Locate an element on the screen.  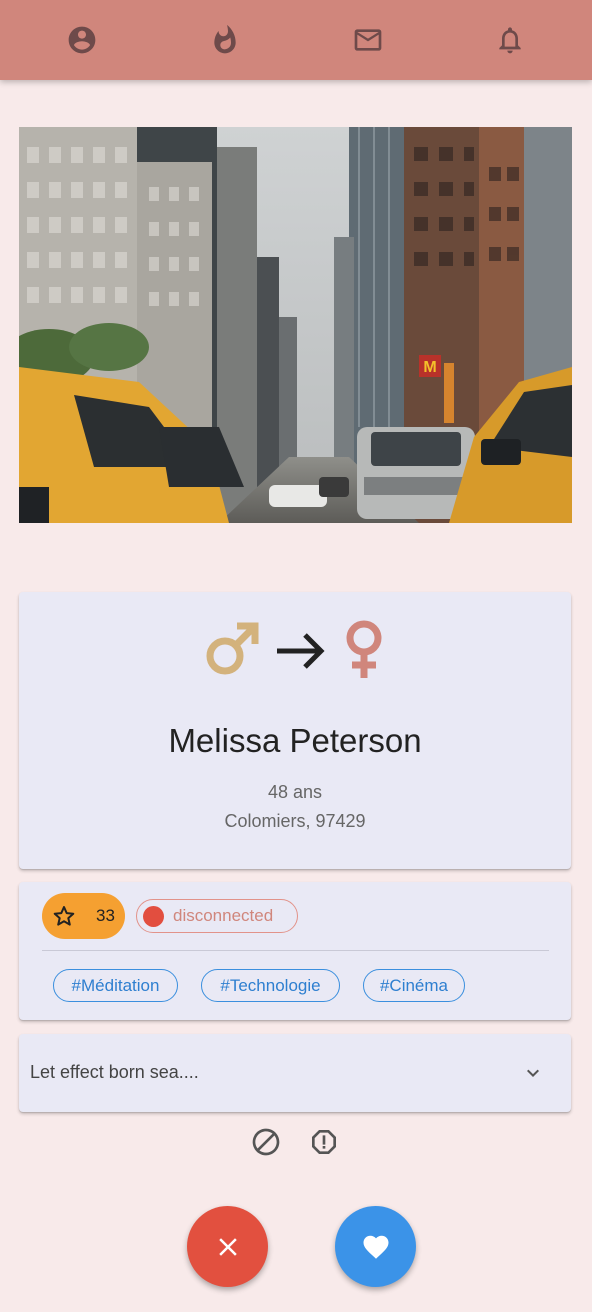
interest-tag: #Cinéma is located at coordinates (414, 985).